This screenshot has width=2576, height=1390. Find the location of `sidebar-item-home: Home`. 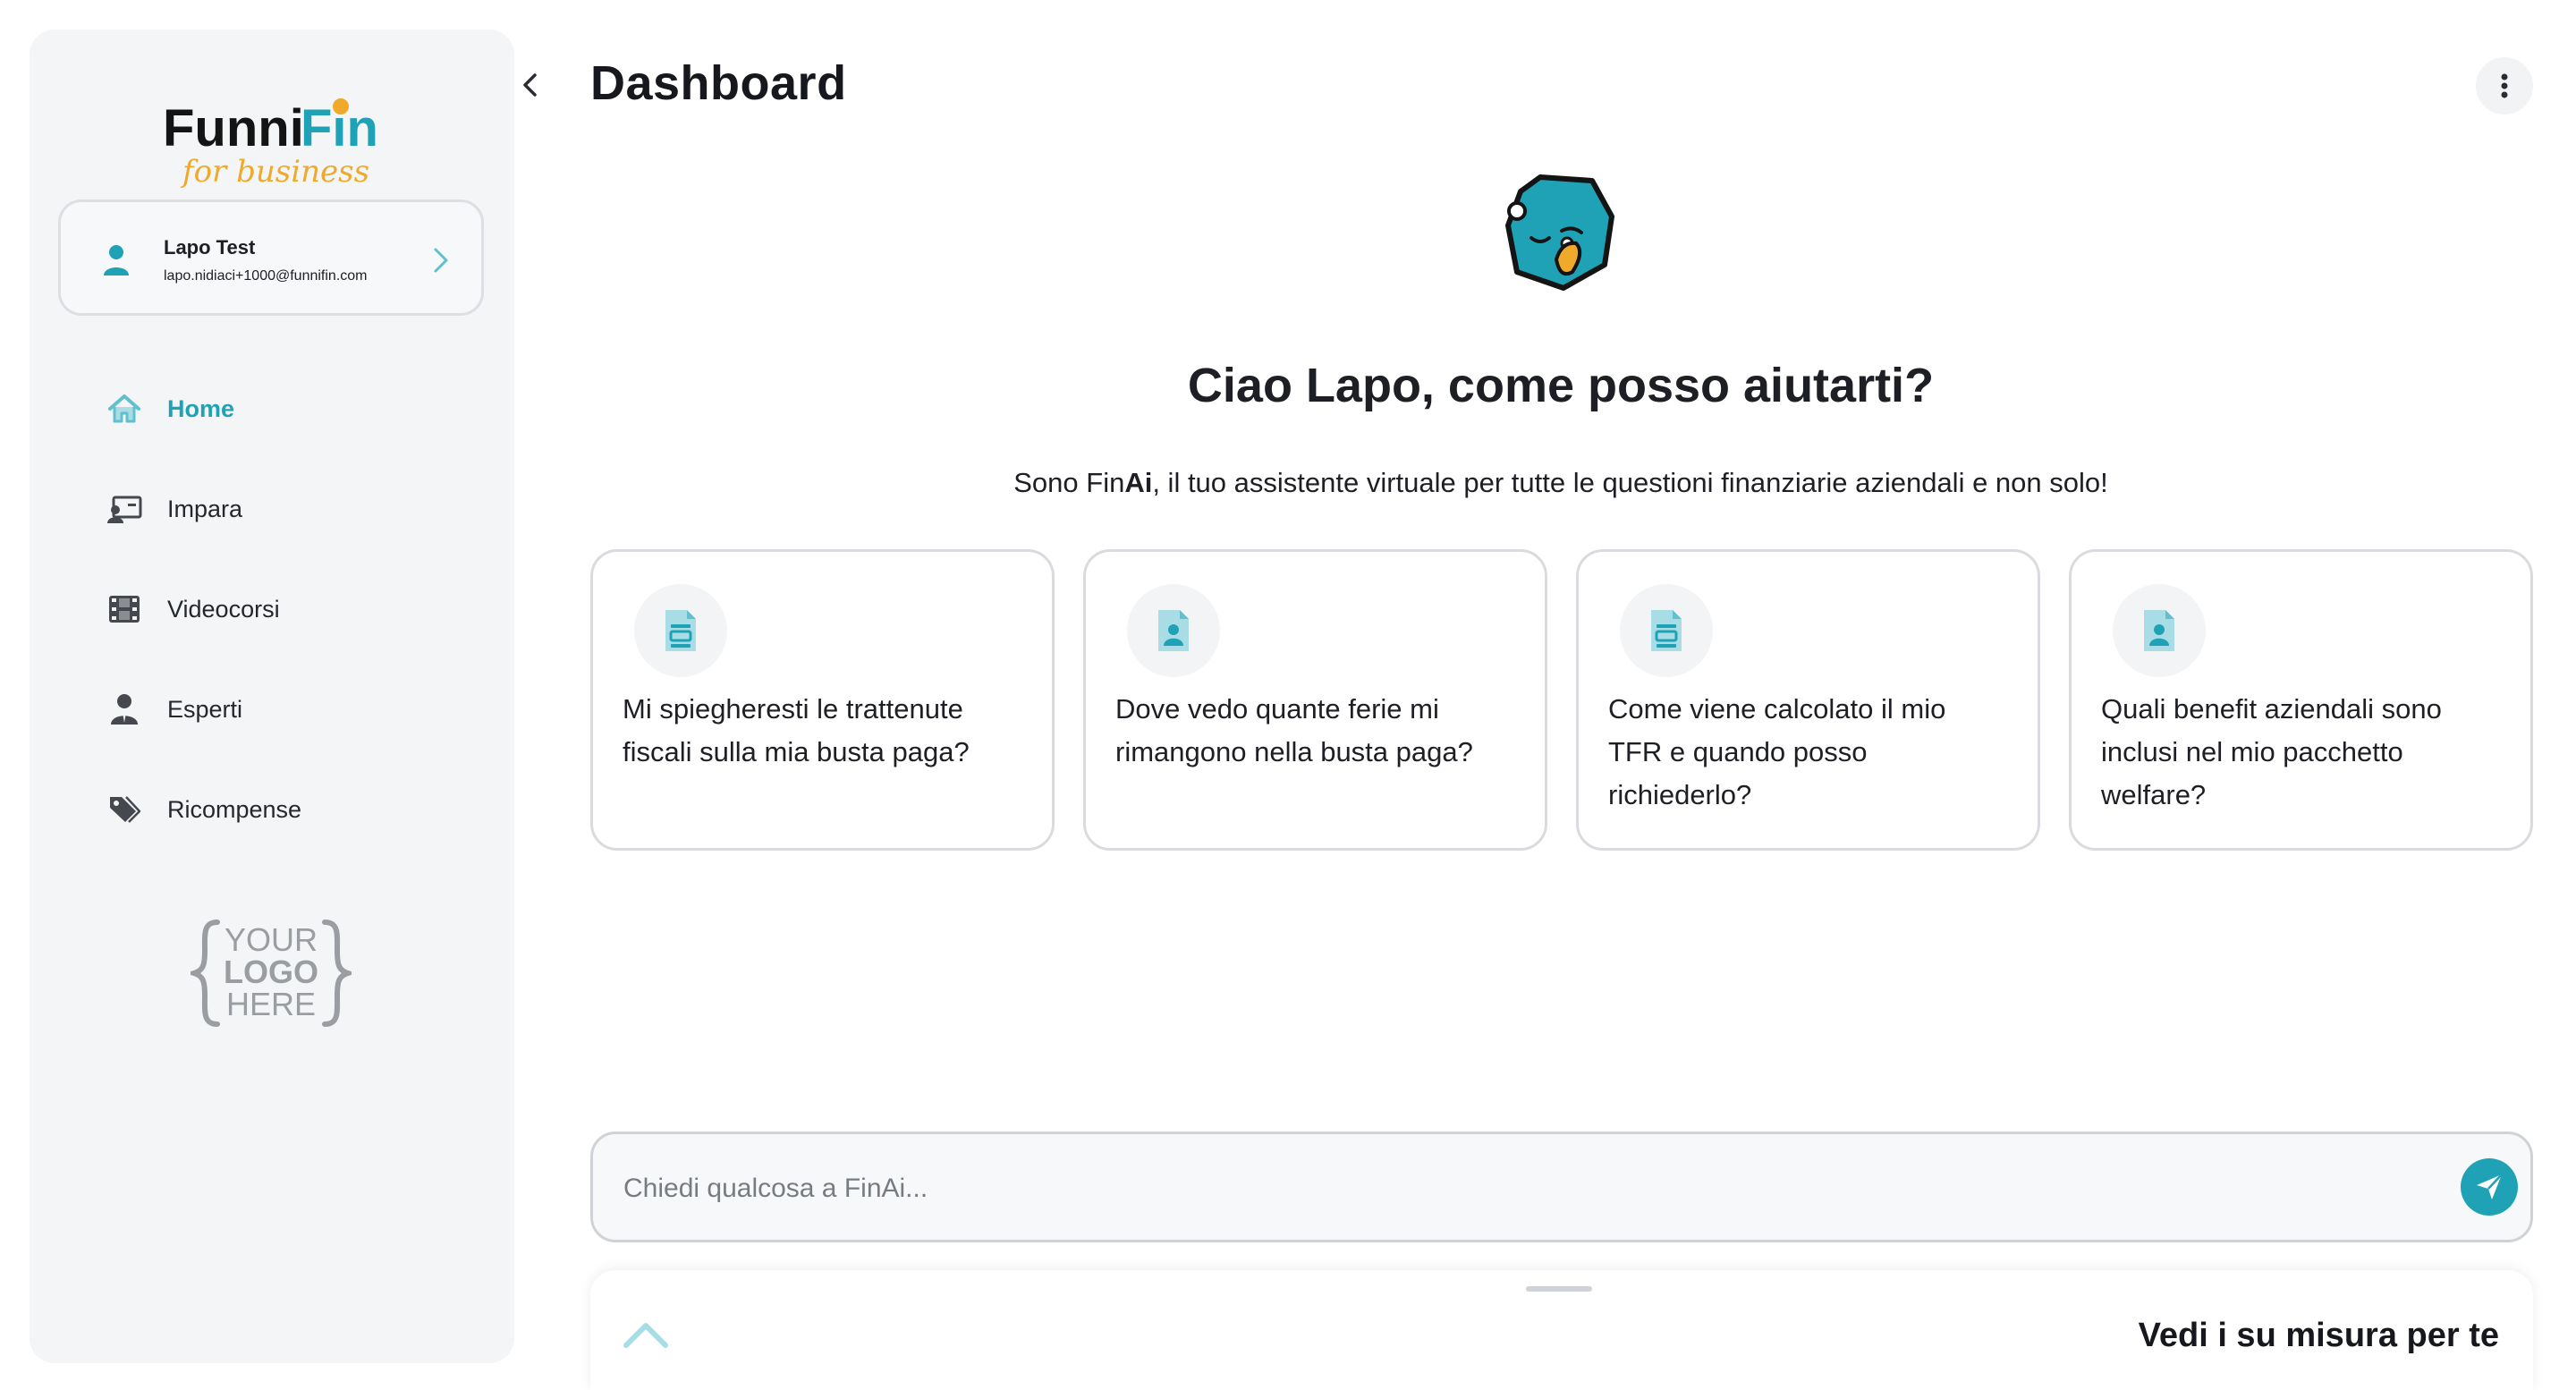

sidebar-item-home: Home is located at coordinates (272, 409).